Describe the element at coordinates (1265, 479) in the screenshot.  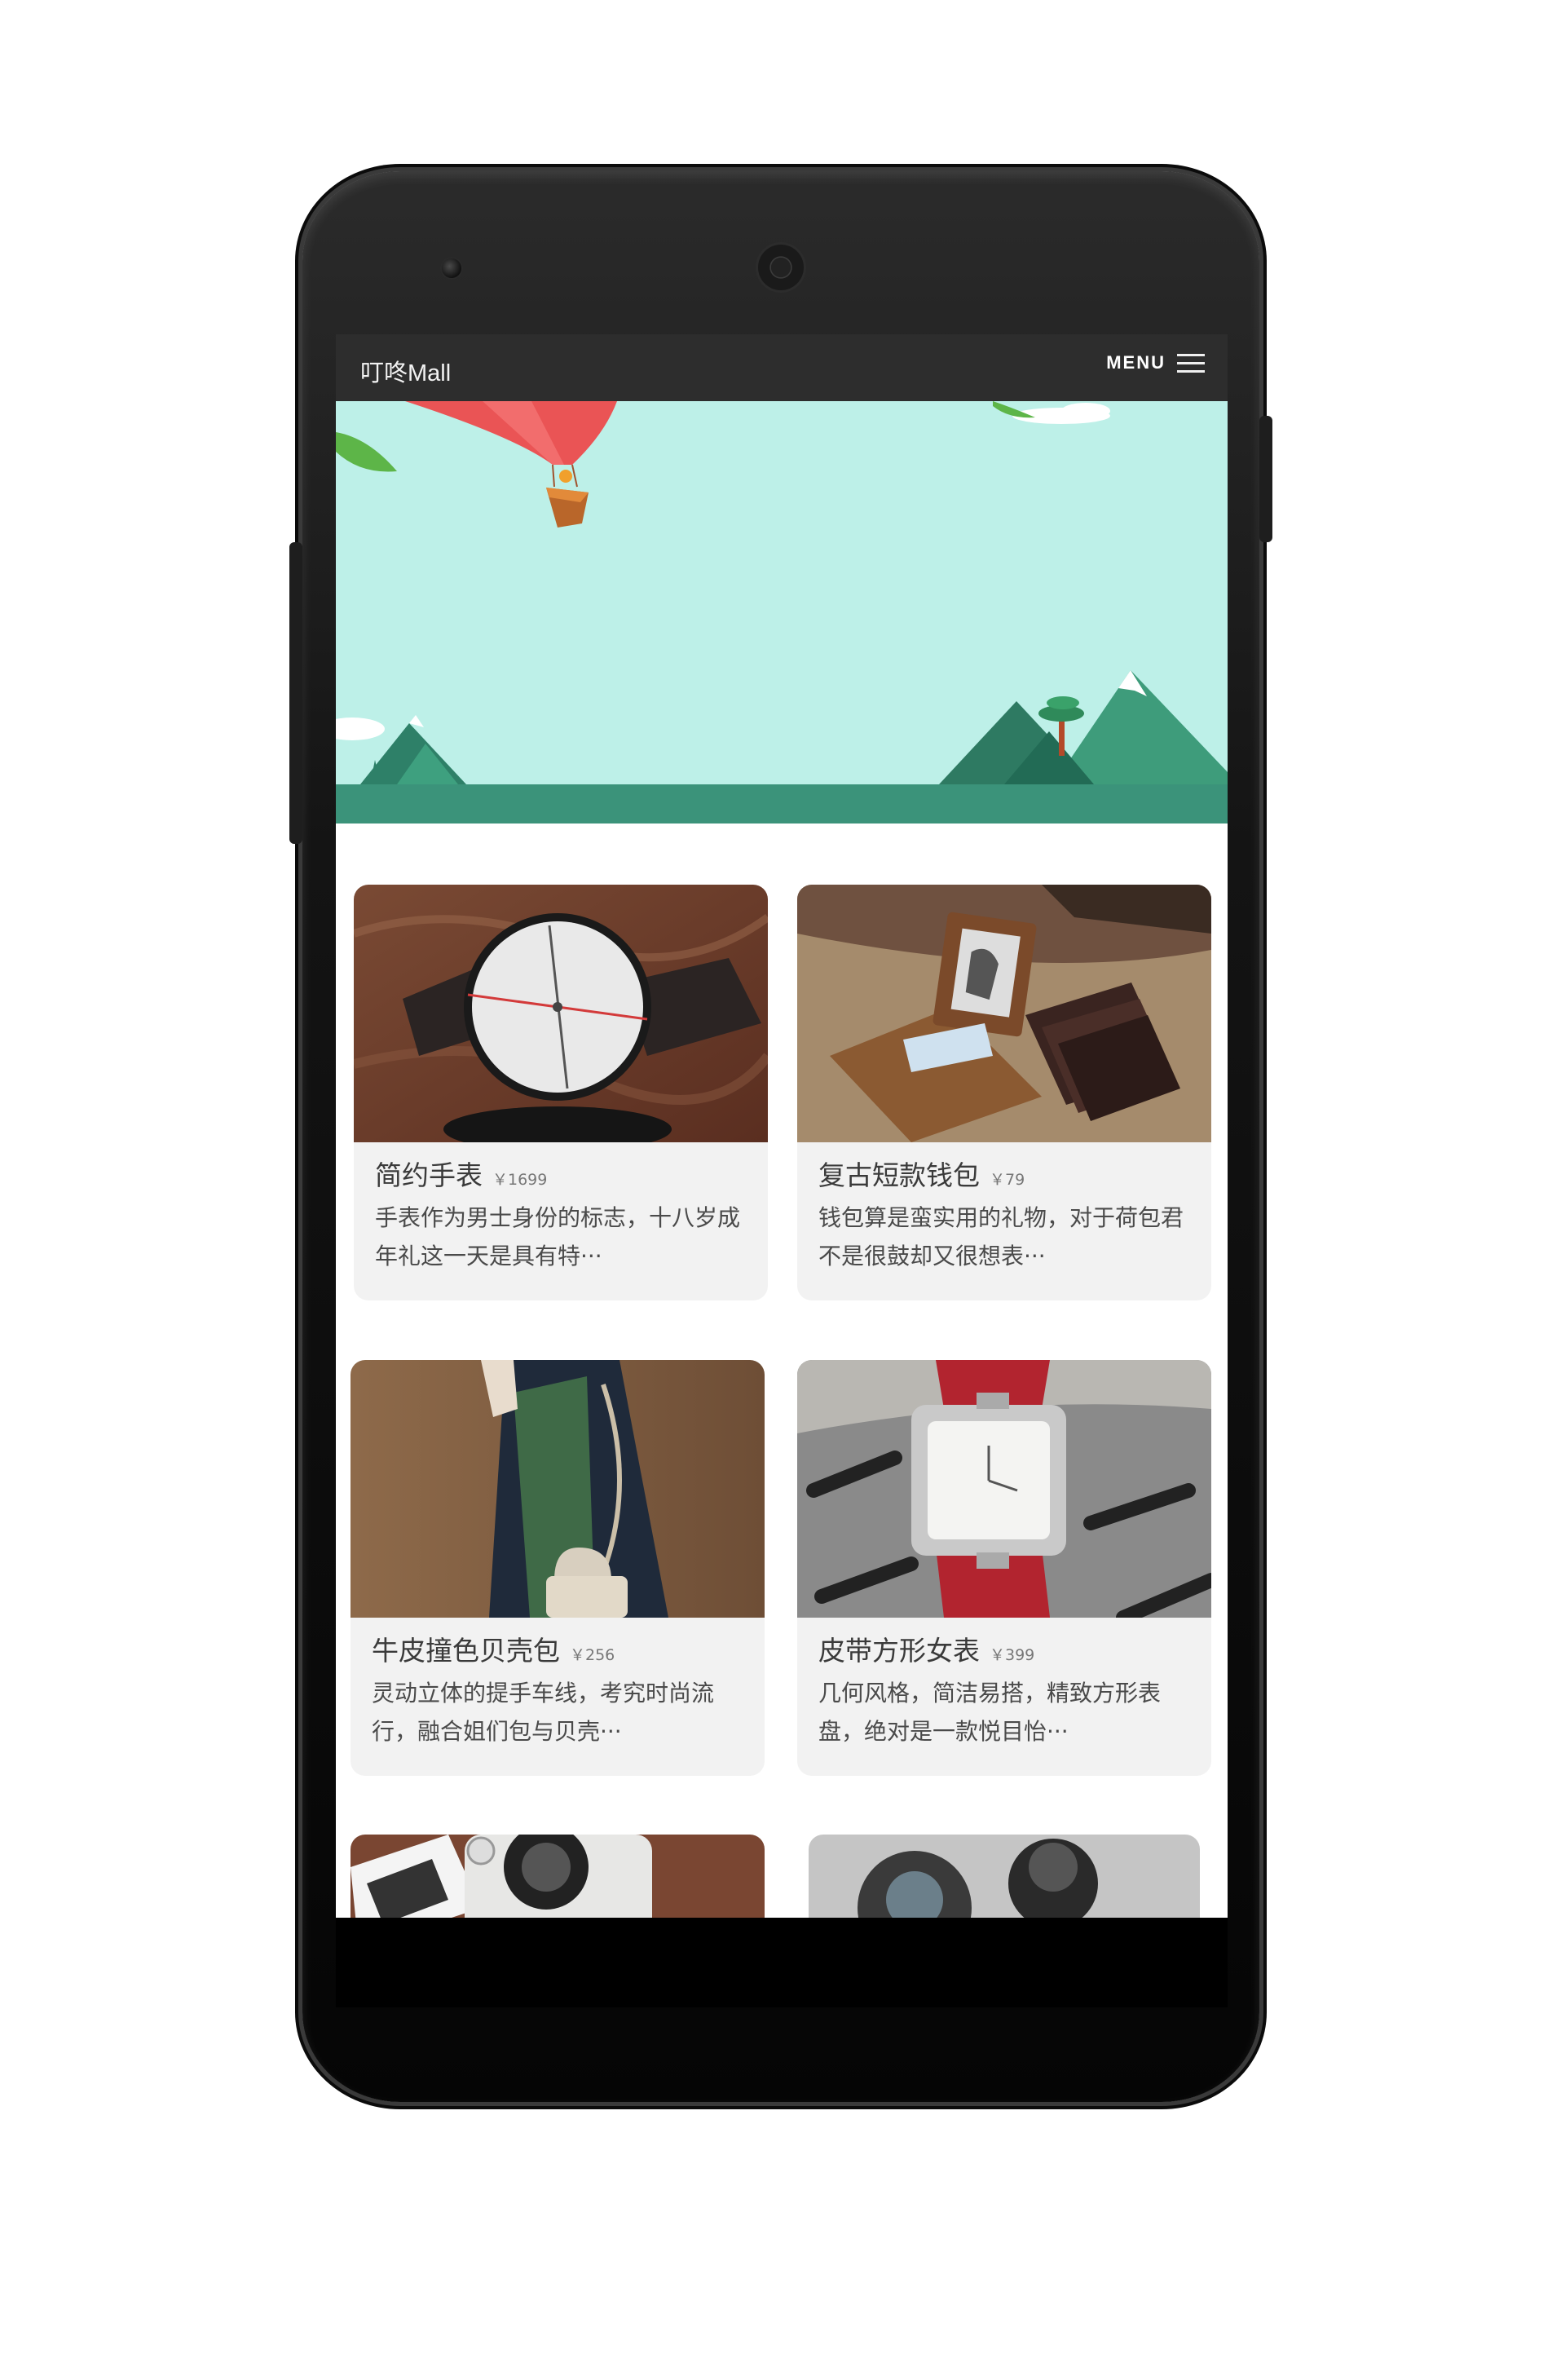
I see `power-button` at that location.